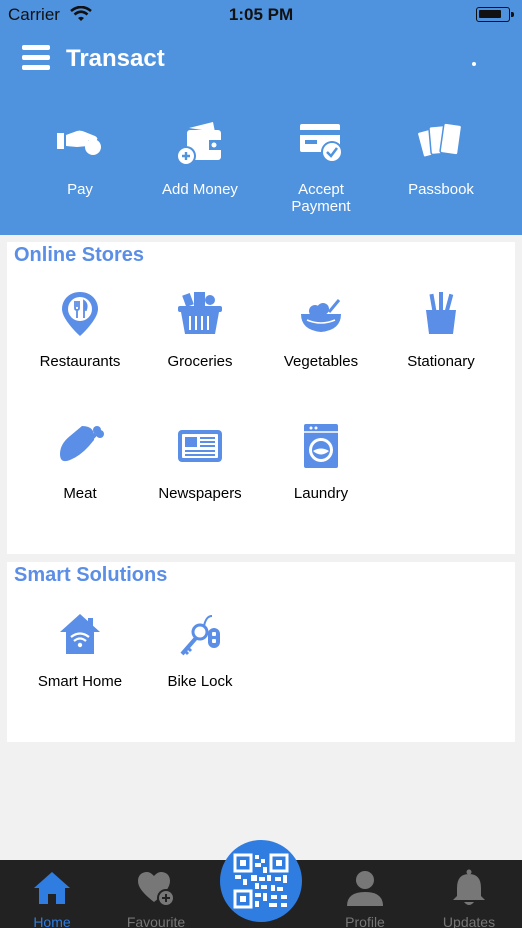  I want to click on nav-home: Home, so click(52, 894).